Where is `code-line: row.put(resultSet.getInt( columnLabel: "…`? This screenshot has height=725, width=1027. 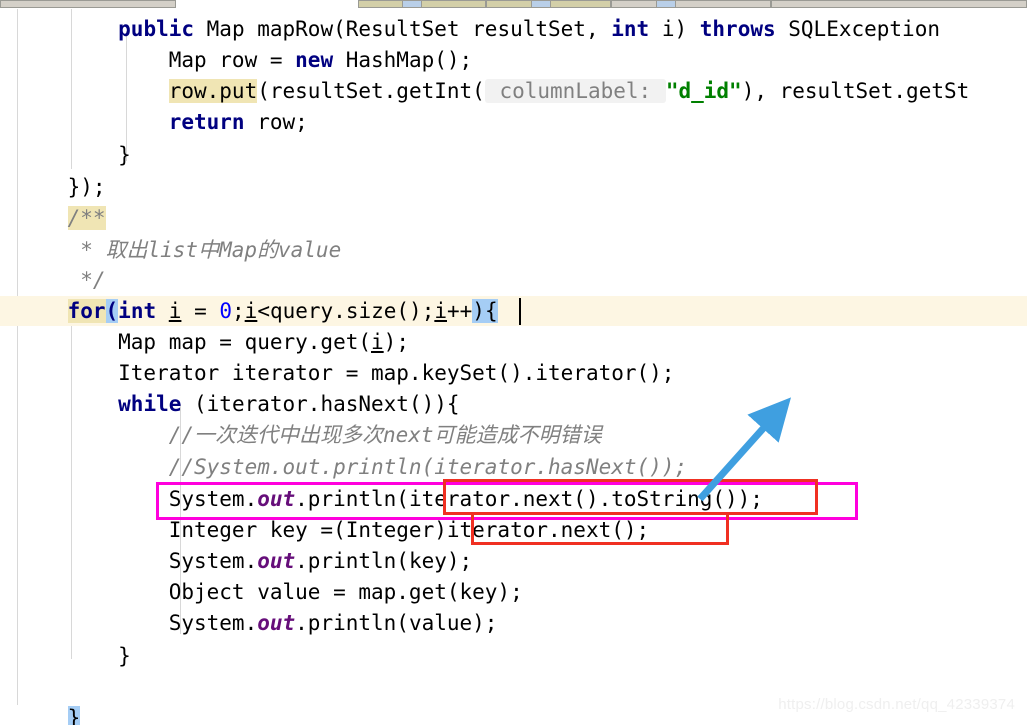 code-line: row.put(resultSet.getInt( columnLabel: "… is located at coordinates (513, 91).